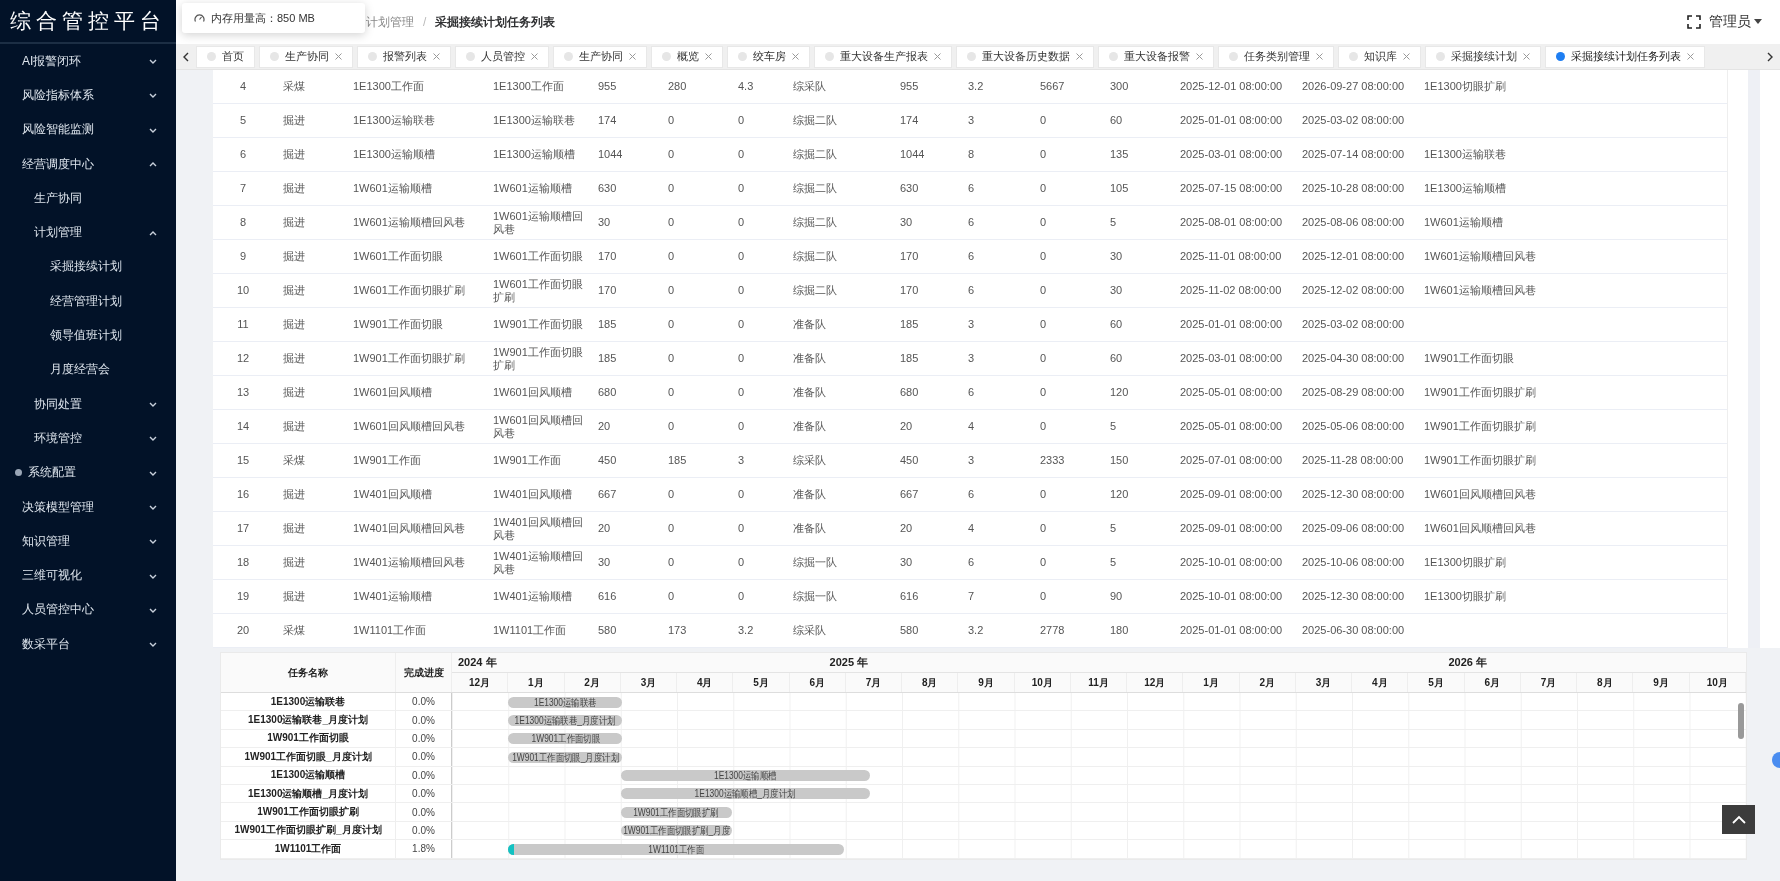 The width and height of the screenshot is (1780, 881). I want to click on sidebar-item: 生产协同, so click(88, 198).